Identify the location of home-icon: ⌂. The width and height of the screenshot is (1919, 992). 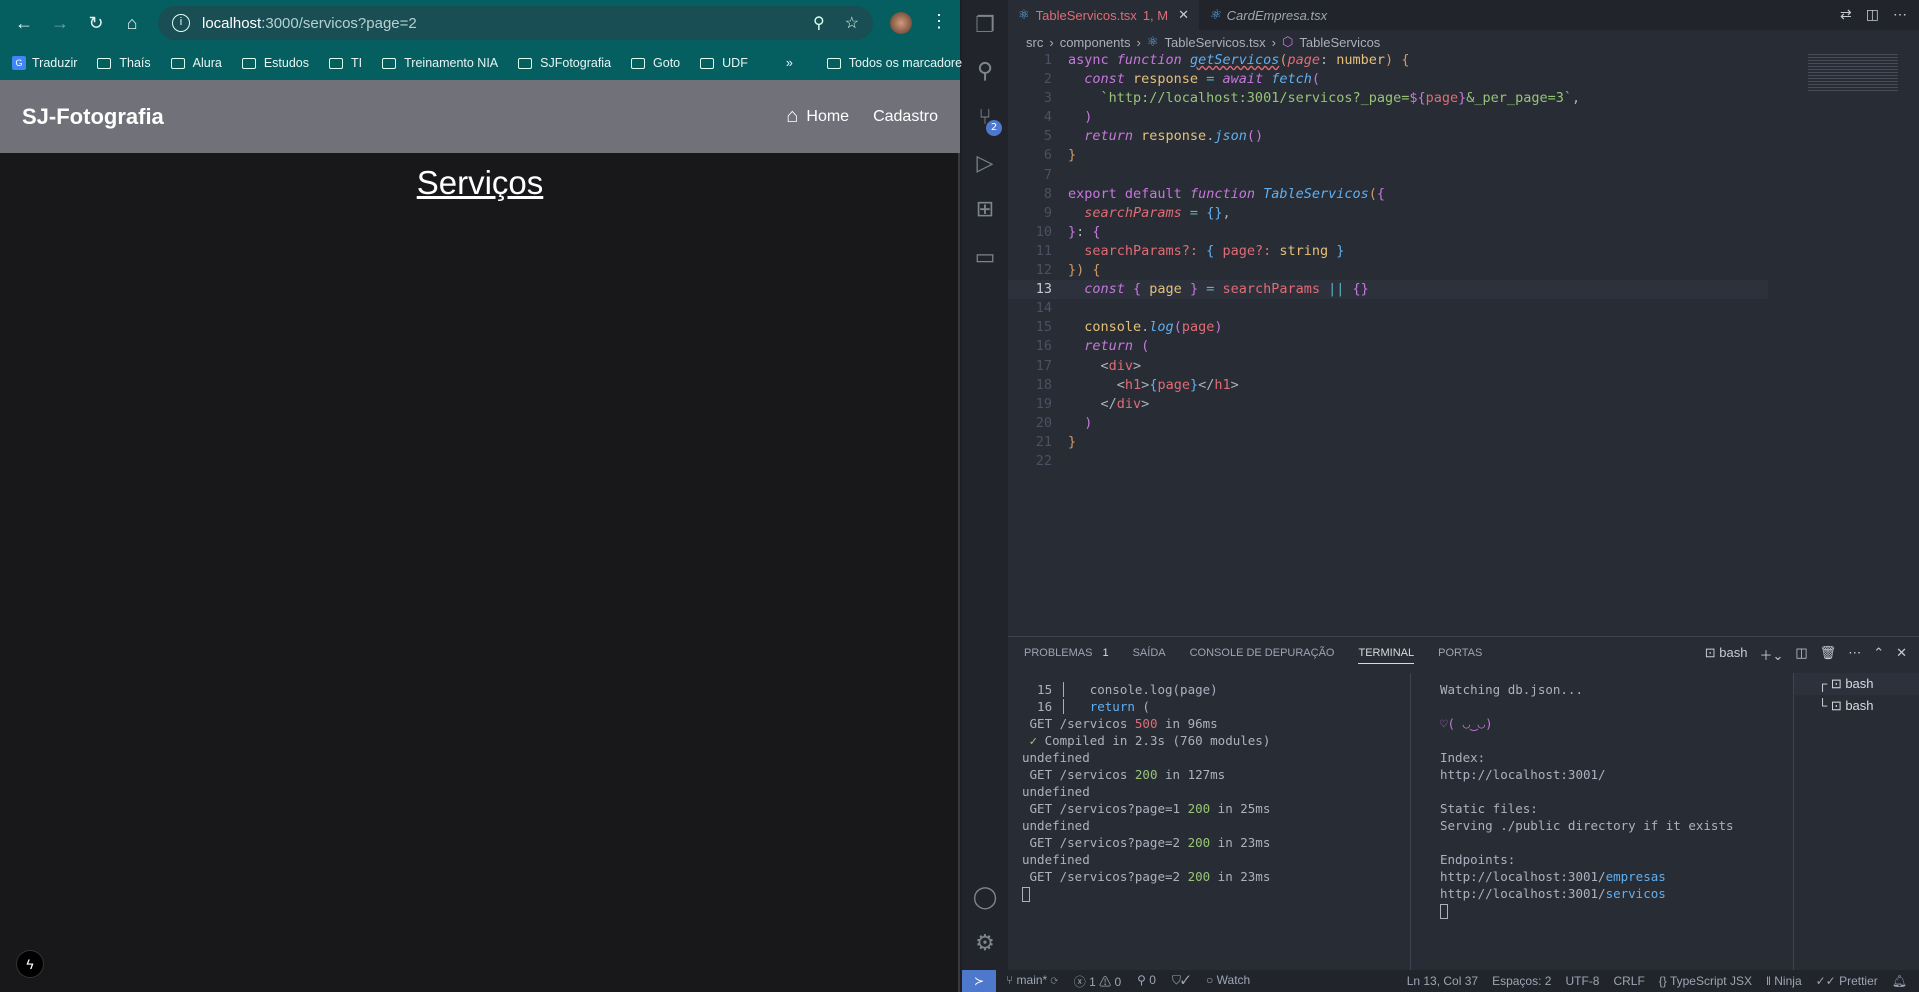
(132, 23).